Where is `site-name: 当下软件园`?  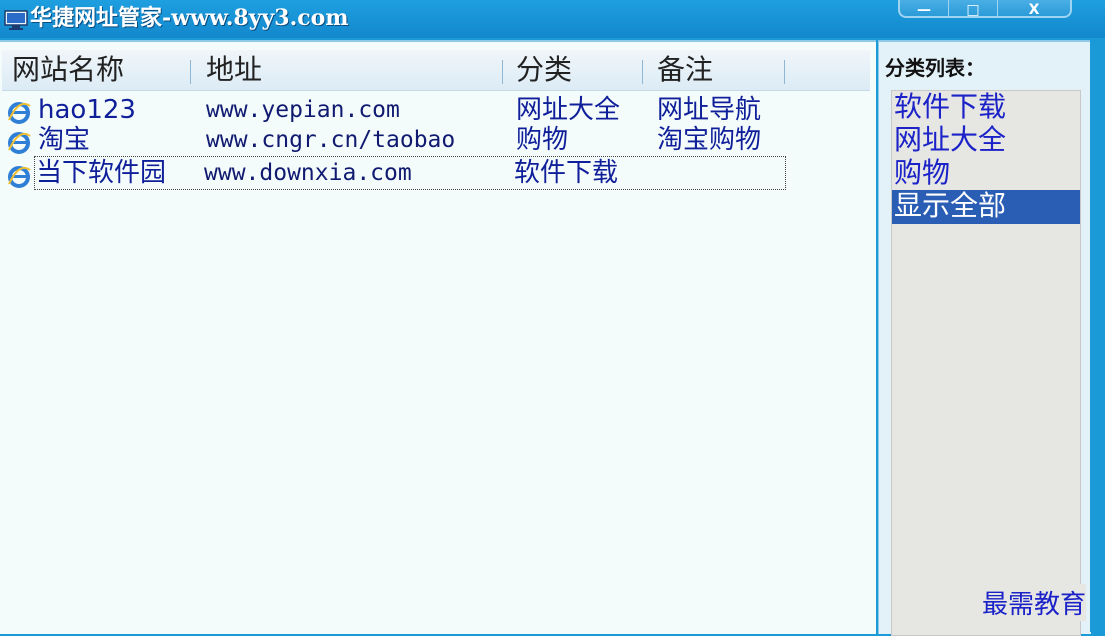
site-name: 当下软件园 is located at coordinates (101, 173).